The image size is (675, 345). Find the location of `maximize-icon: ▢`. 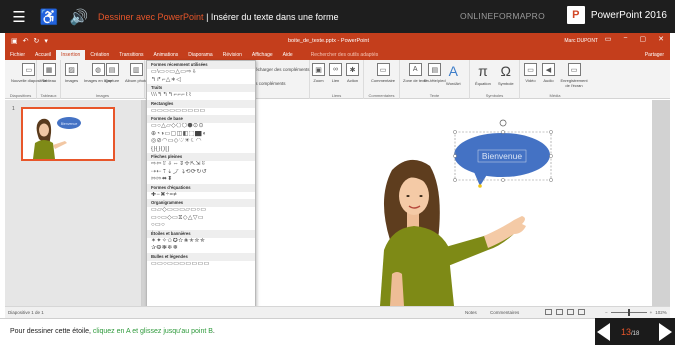

maximize-icon: ▢ is located at coordinates (643, 39).